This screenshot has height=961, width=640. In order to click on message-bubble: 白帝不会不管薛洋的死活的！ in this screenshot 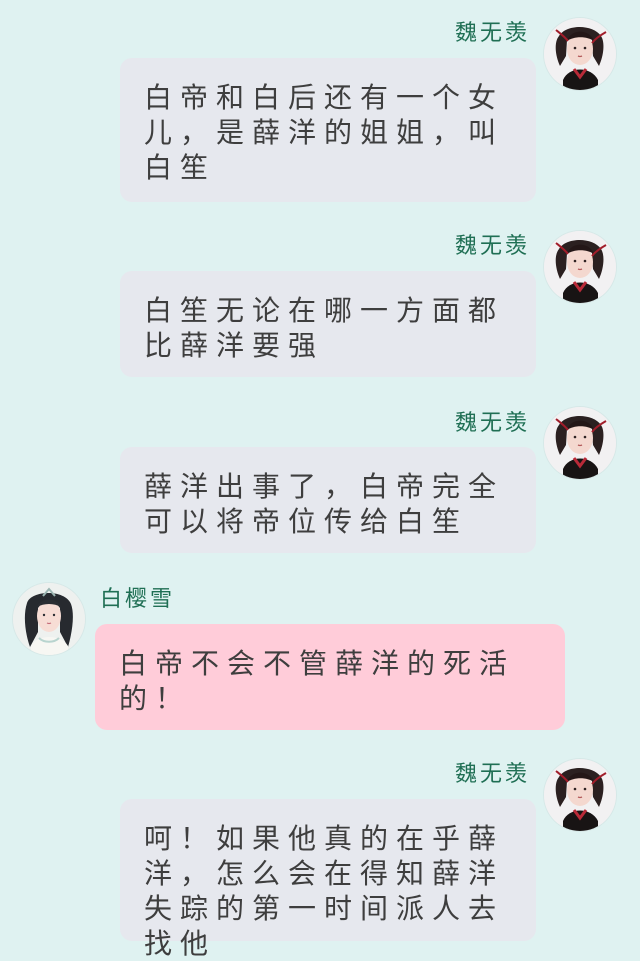, I will do `click(330, 677)`.